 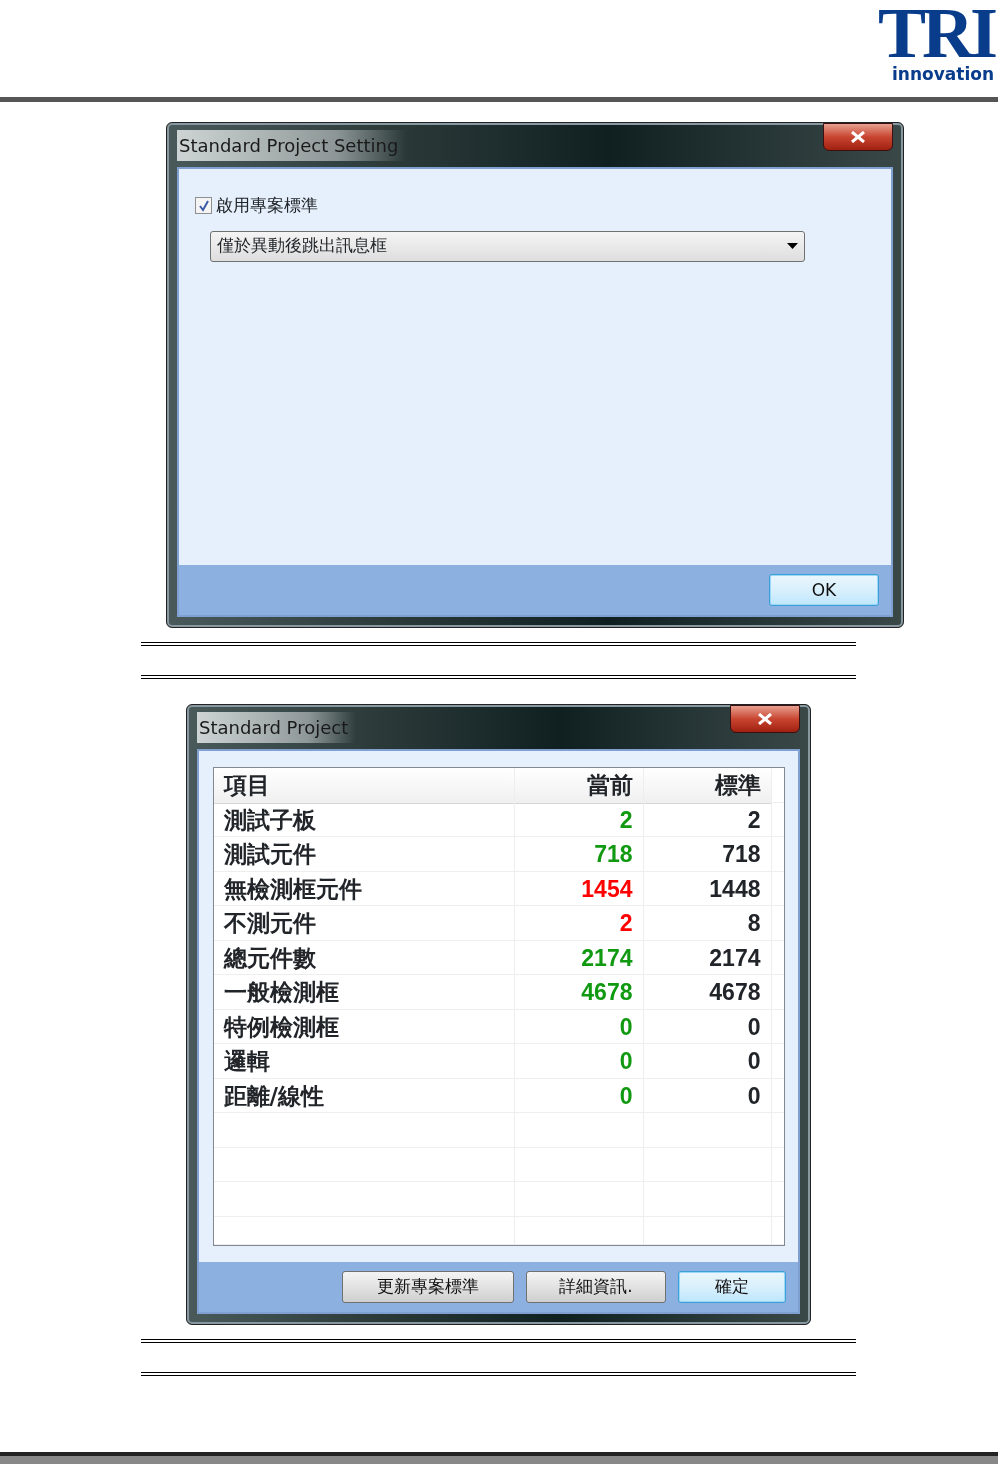 I want to click on window-title: Standard Project, so click(x=277, y=727).